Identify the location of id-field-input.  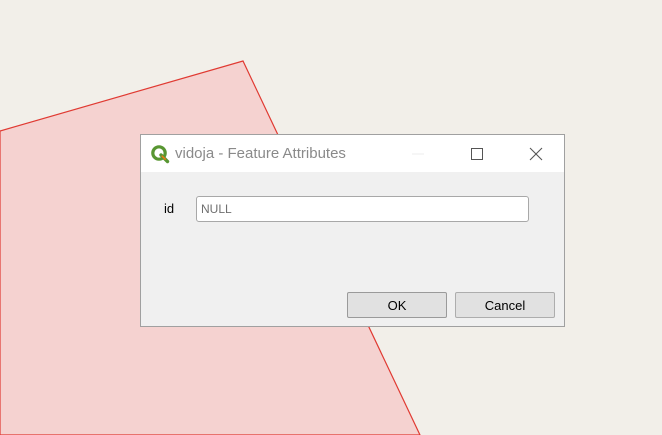
(362, 209).